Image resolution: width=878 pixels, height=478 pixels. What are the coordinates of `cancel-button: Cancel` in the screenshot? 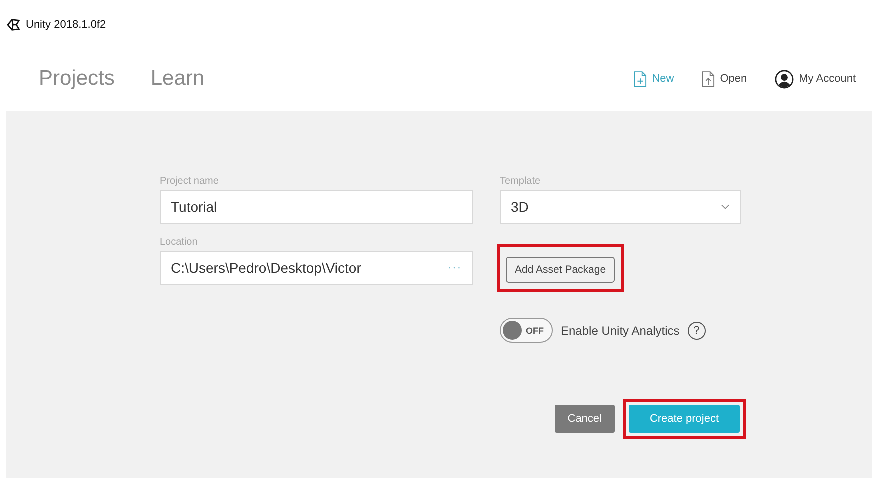 It's located at (584, 419).